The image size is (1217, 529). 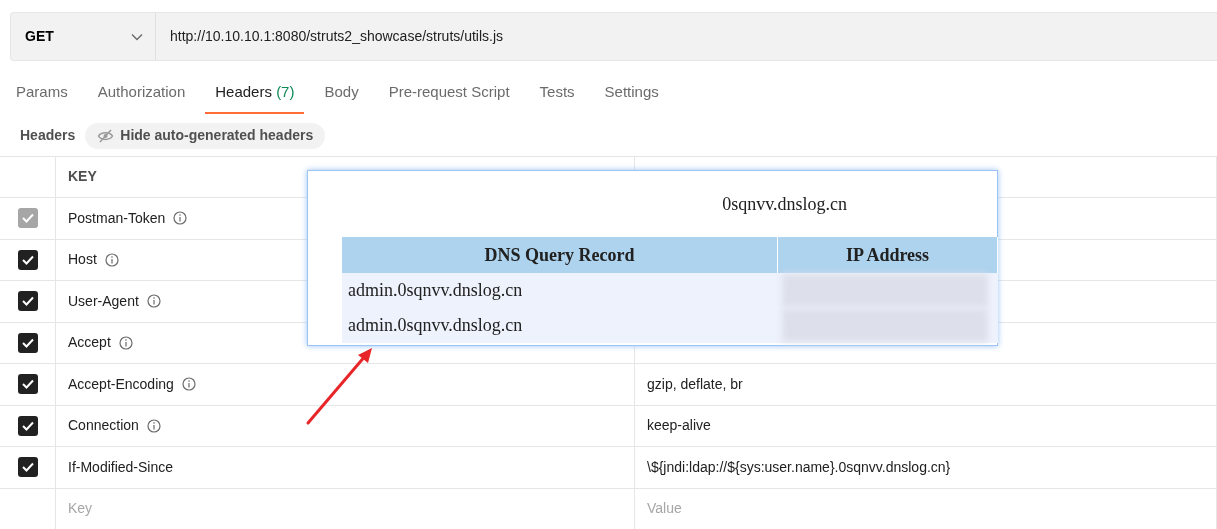 I want to click on domain-title: 0sqnvv.dnslog.cn, so click(x=784, y=204).